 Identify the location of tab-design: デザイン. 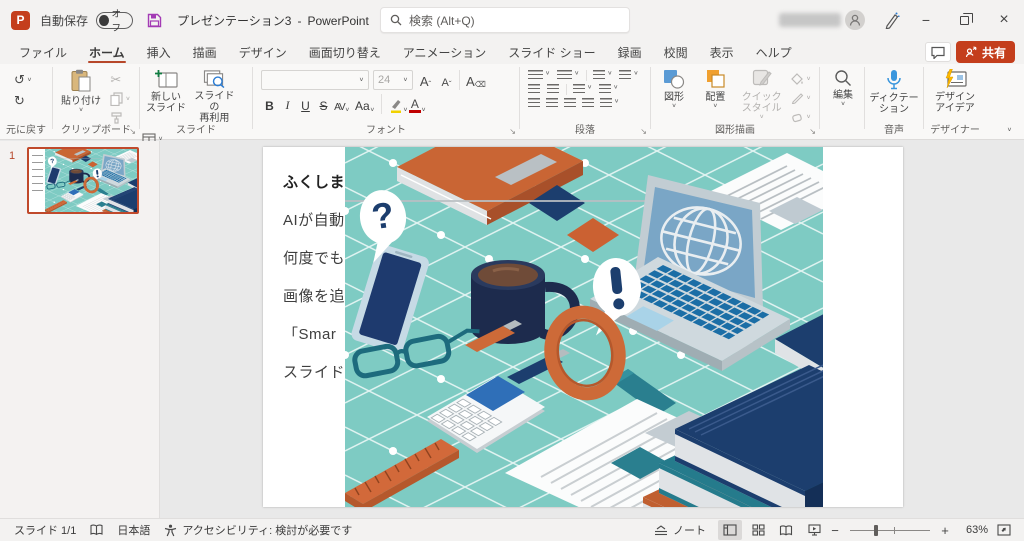
(263, 52).